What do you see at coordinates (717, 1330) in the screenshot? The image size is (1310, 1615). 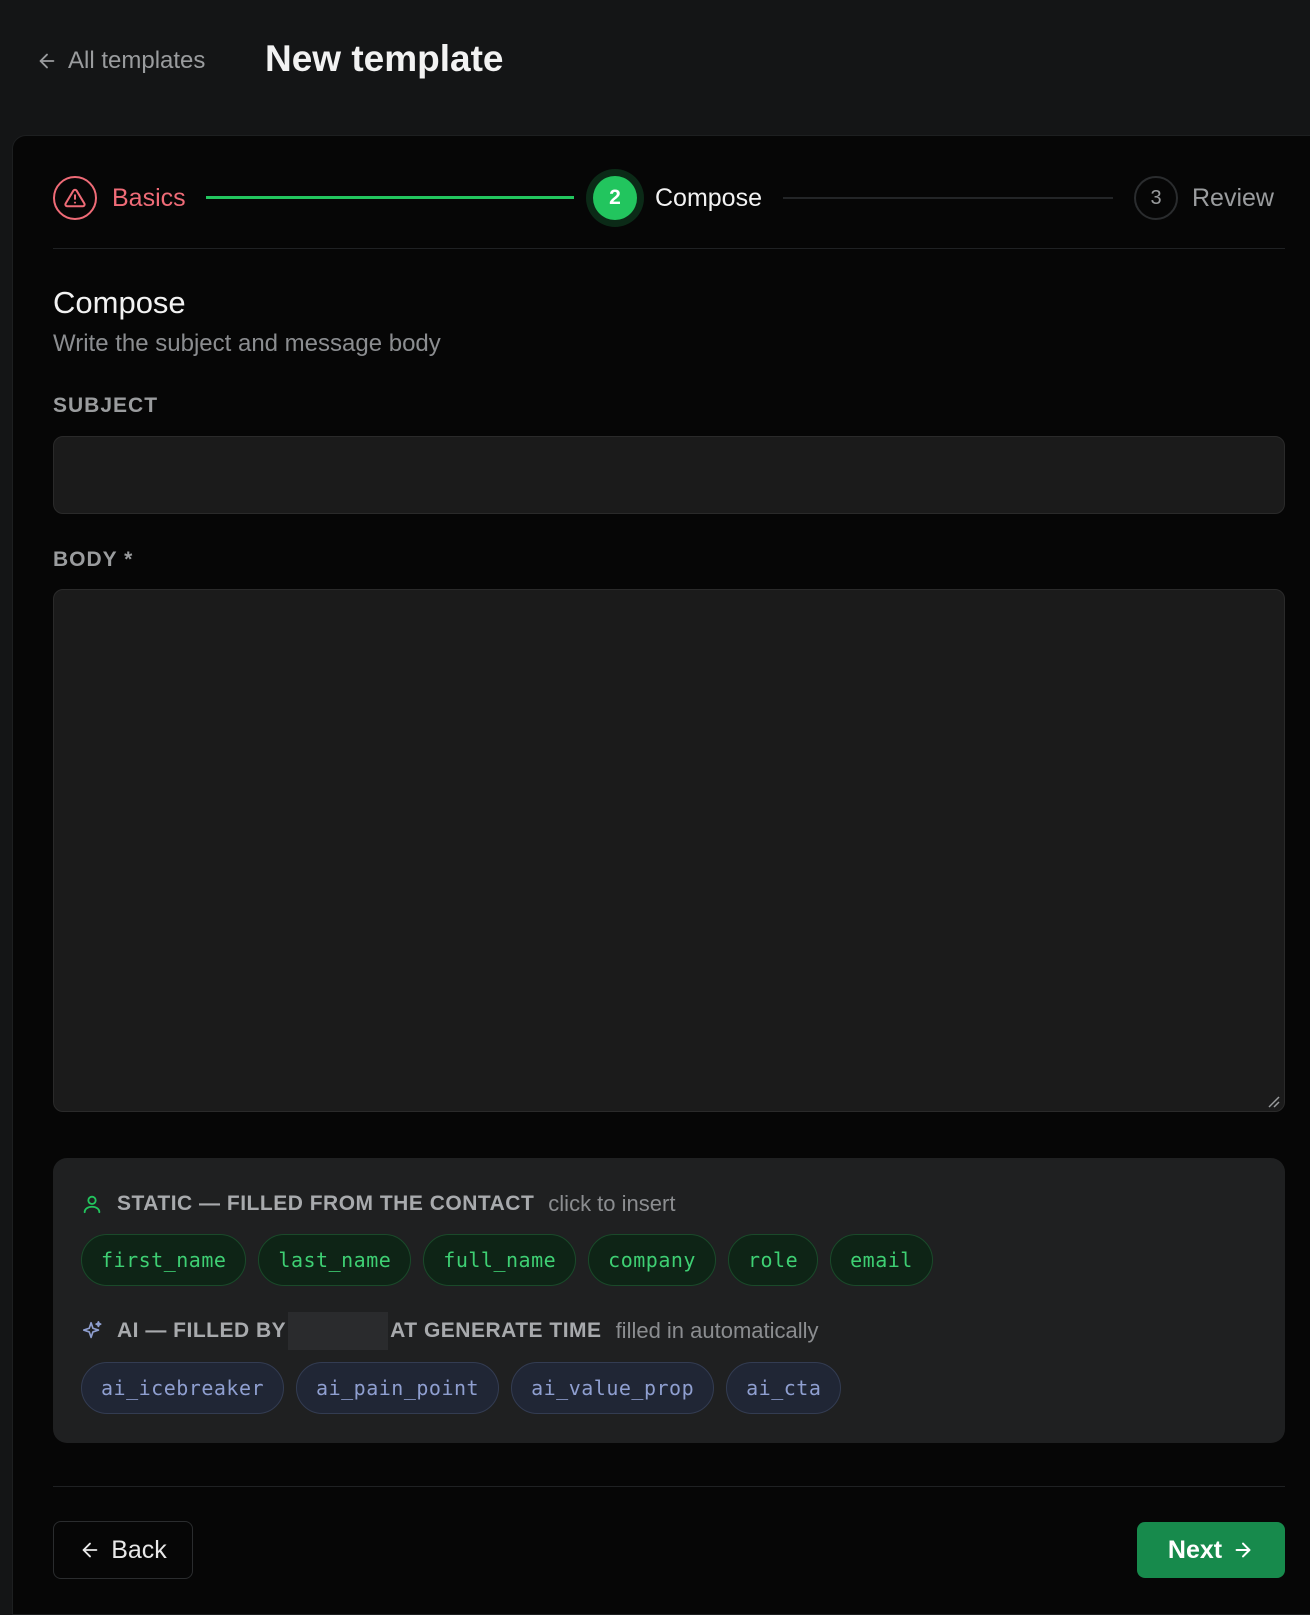 I see `ai-vars-hint: filled in automatically` at bounding box center [717, 1330].